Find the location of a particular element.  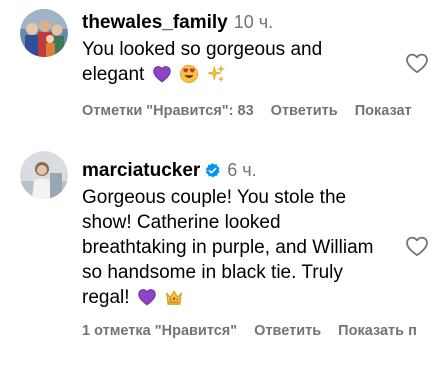

sparkles-emoji-icon is located at coordinates (216, 74).